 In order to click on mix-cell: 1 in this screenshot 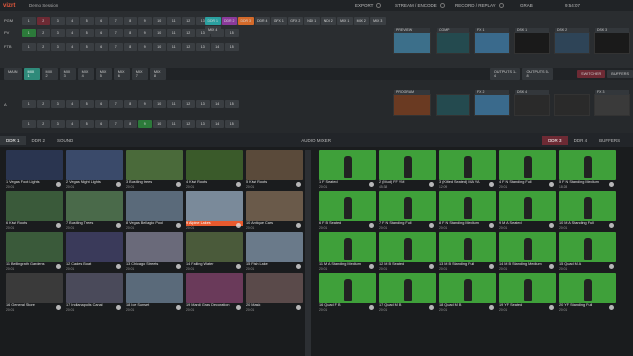, I will do `click(29, 104)`.